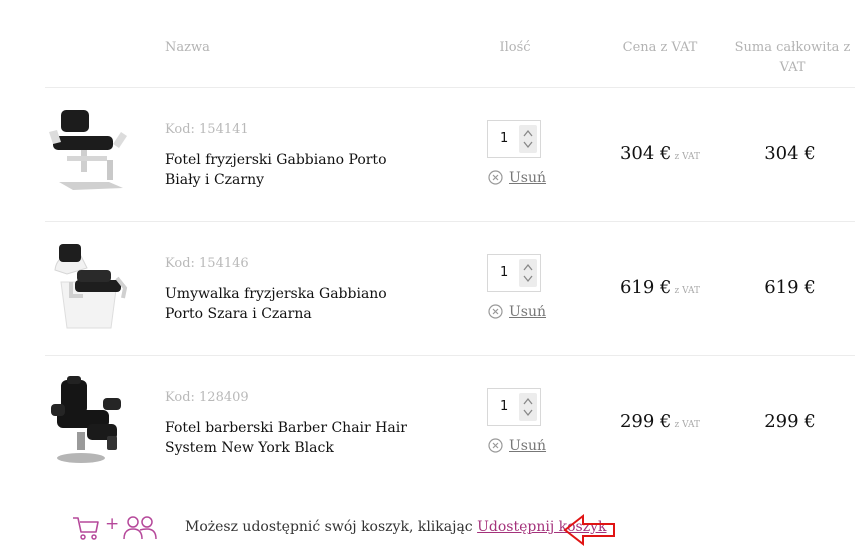 Image resolution: width=855 pixels, height=549 pixels. I want to click on column-header-price: Cena z VAT, so click(660, 47).